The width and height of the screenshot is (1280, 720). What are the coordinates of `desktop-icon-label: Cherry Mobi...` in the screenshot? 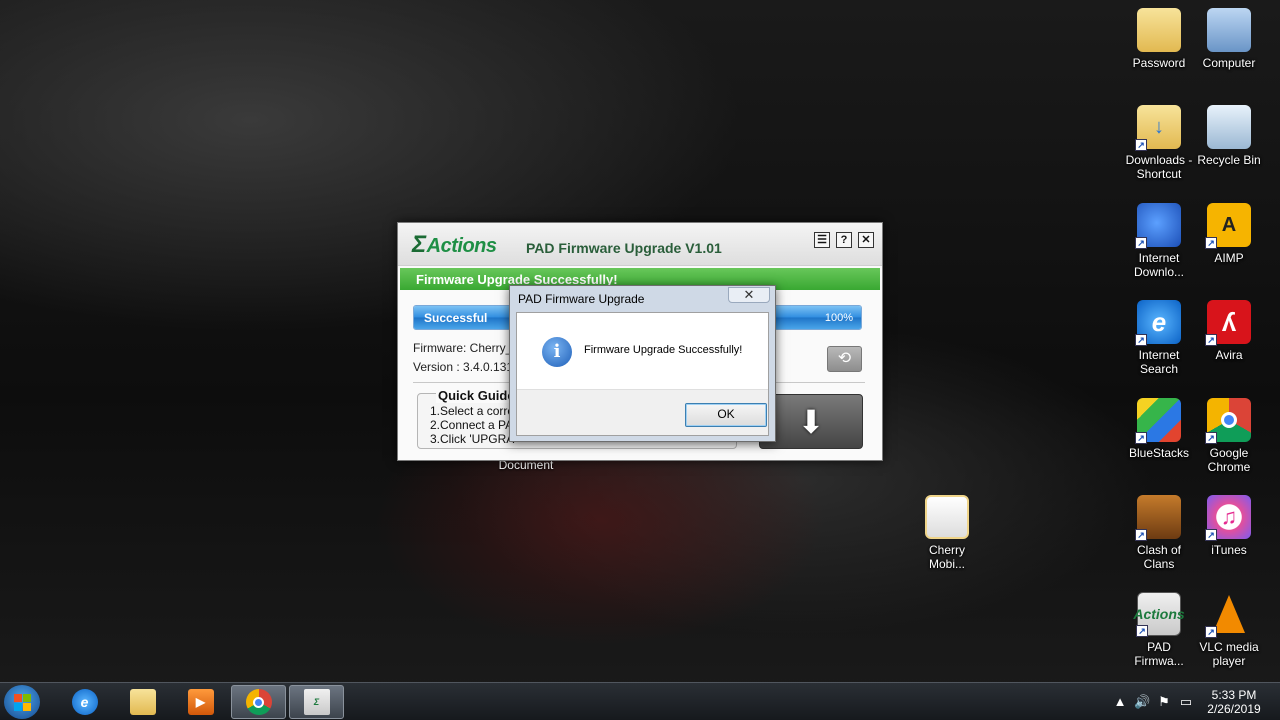 It's located at (946, 557).